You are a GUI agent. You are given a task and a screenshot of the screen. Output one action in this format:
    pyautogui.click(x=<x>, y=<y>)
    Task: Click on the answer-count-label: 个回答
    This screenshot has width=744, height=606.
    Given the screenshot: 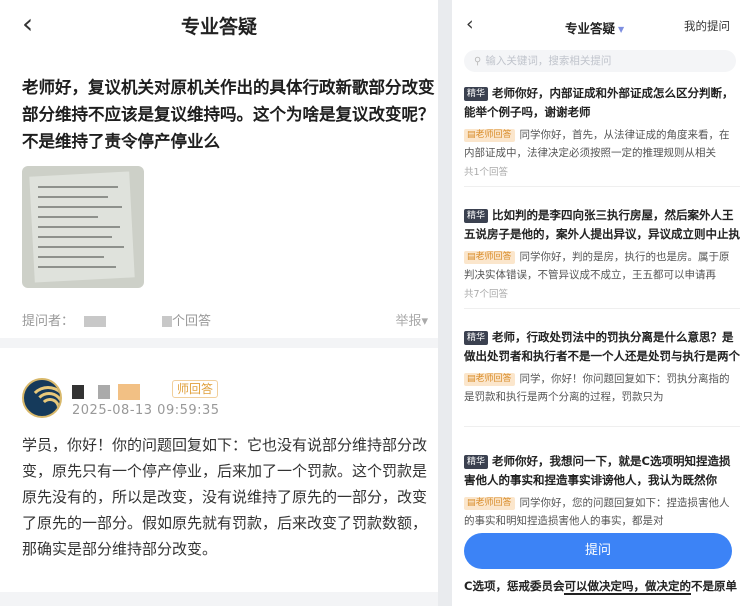 What is the action you would take?
    pyautogui.click(x=192, y=321)
    